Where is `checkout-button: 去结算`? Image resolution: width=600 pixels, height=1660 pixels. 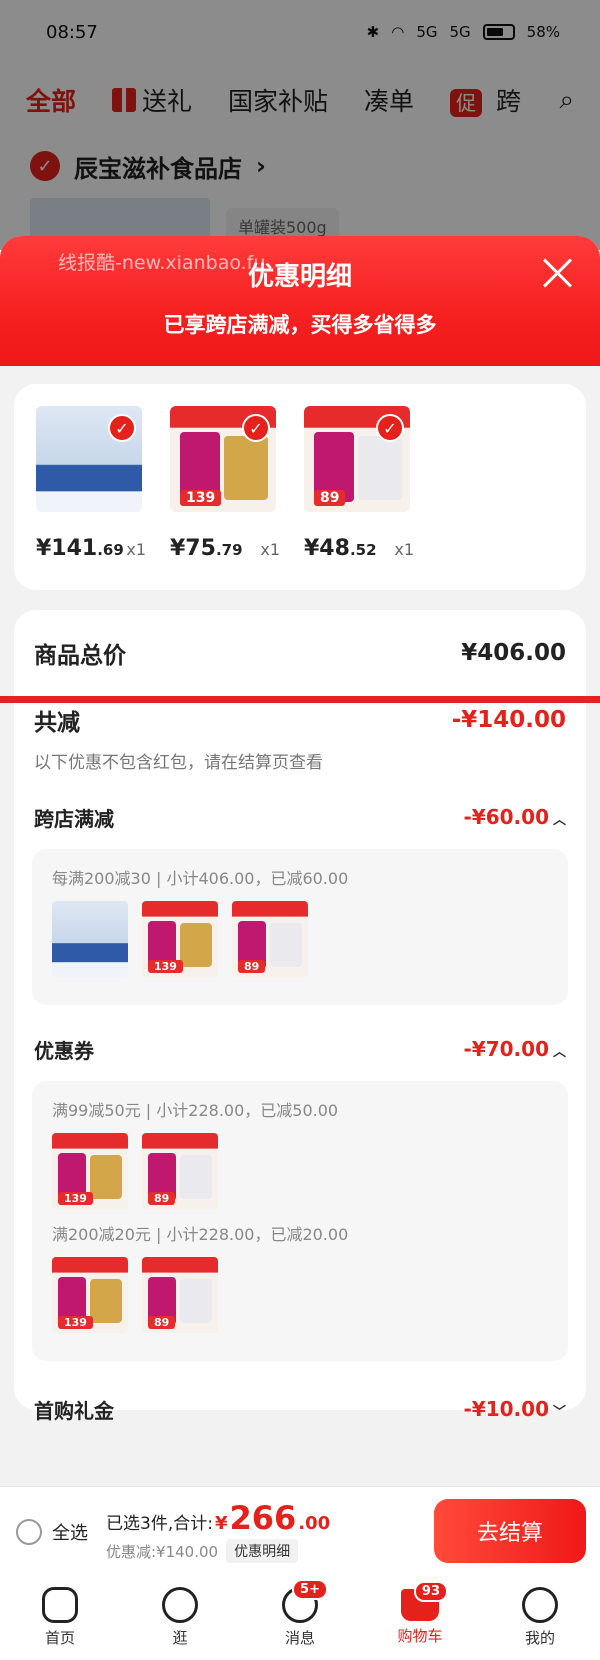 checkout-button: 去结算 is located at coordinates (510, 1531).